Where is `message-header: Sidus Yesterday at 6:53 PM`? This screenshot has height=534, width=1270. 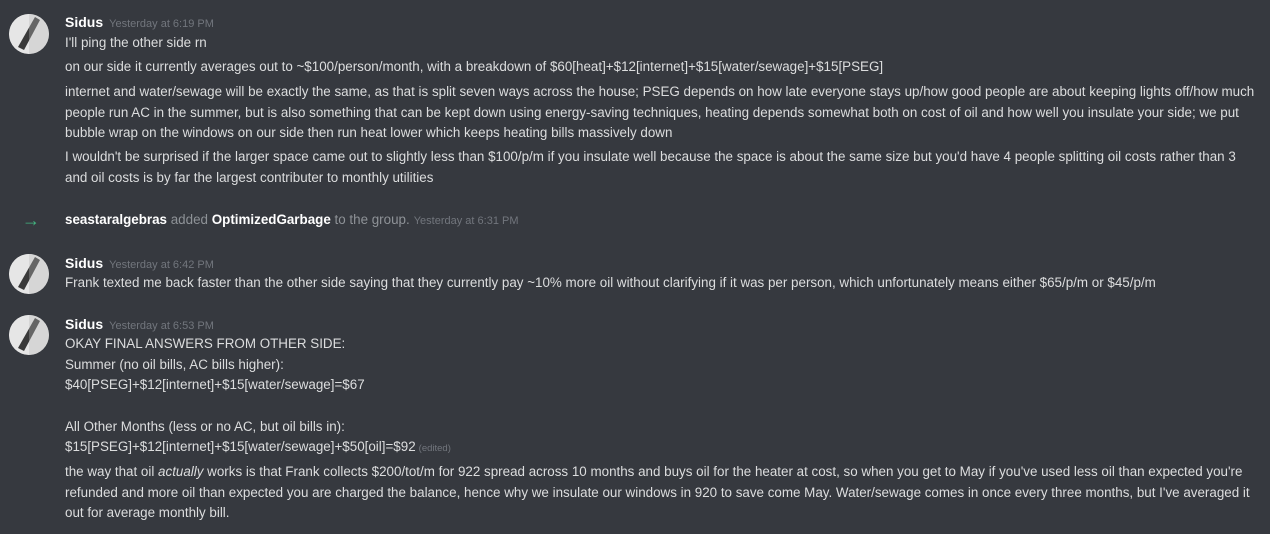 message-header: Sidus Yesterday at 6:53 PM is located at coordinates (139, 324).